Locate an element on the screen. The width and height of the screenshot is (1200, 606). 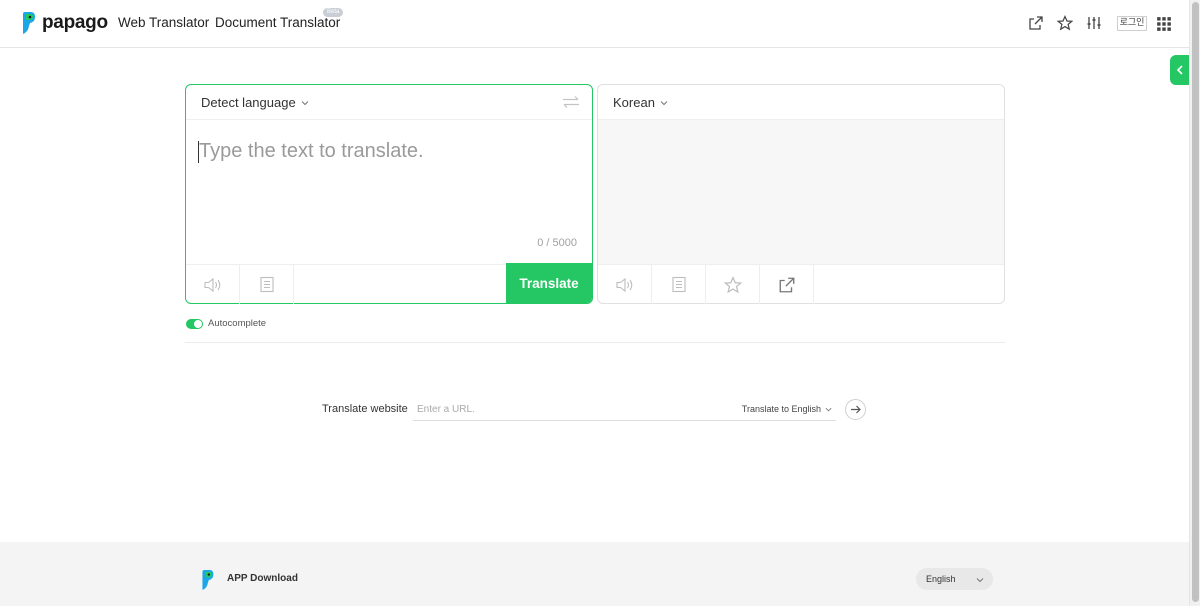
target-panel-toolbar is located at coordinates (801, 284).